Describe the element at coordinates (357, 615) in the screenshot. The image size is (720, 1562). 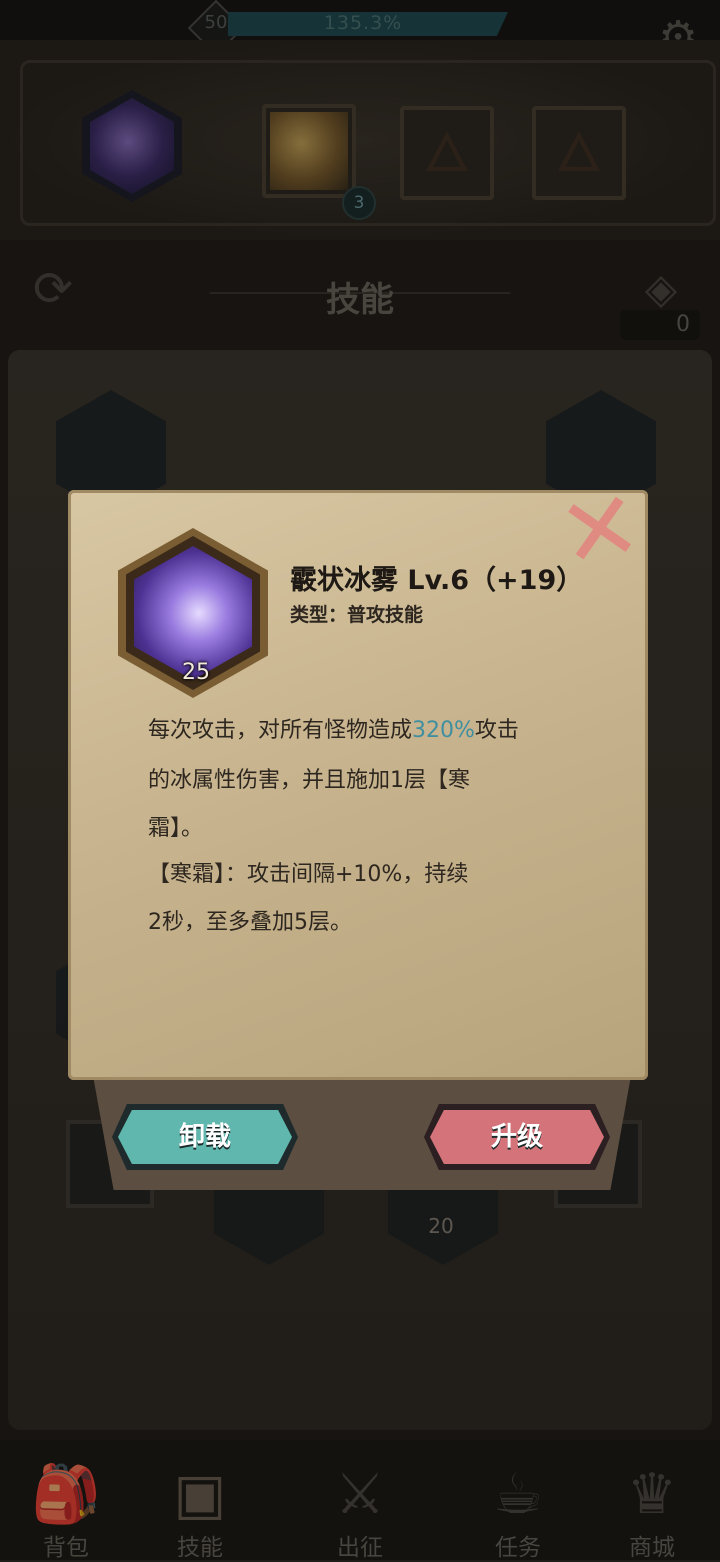
I see `skill-type: 类型：普攻技能` at that location.